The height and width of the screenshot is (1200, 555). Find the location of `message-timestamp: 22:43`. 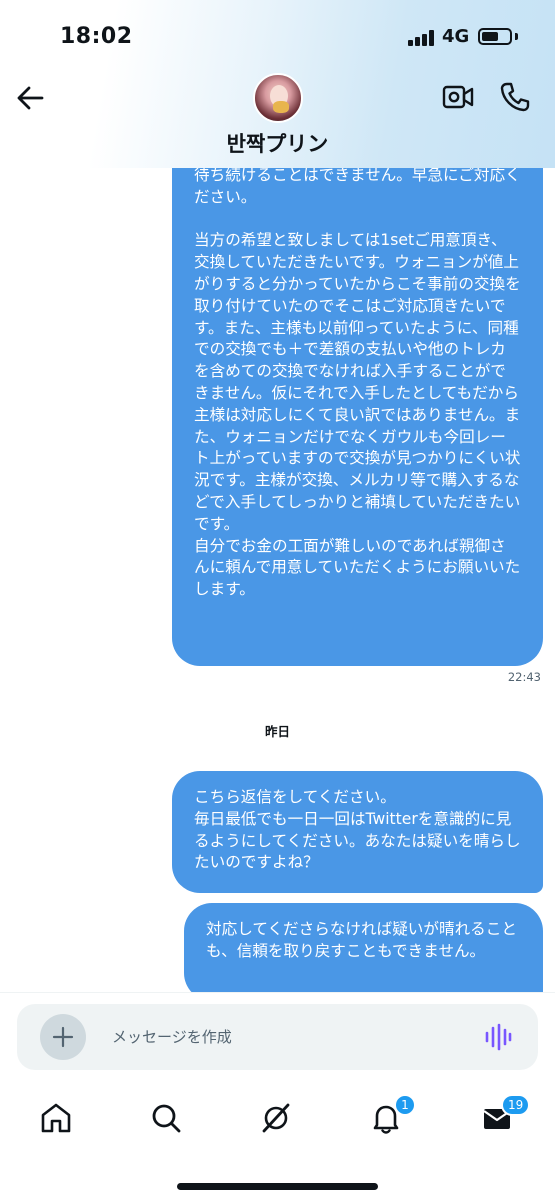

message-timestamp: 22:43 is located at coordinates (524, 677).